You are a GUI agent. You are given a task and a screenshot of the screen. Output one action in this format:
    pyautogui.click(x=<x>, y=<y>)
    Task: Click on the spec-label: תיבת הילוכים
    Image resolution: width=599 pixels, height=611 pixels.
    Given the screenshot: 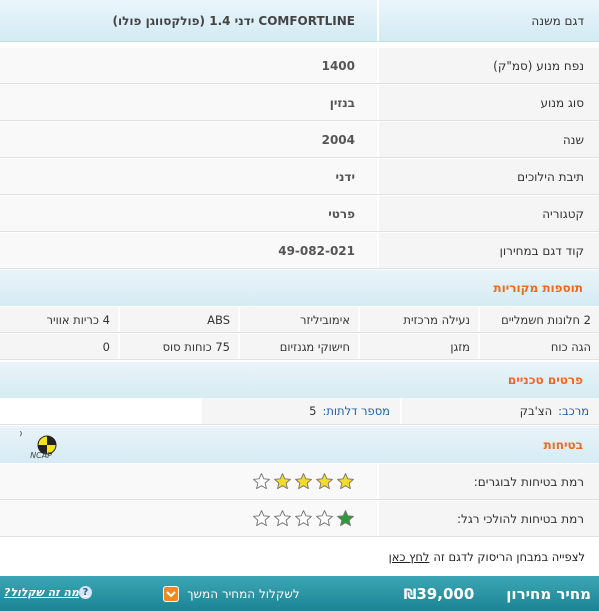 What is the action you would take?
    pyautogui.click(x=488, y=176)
    